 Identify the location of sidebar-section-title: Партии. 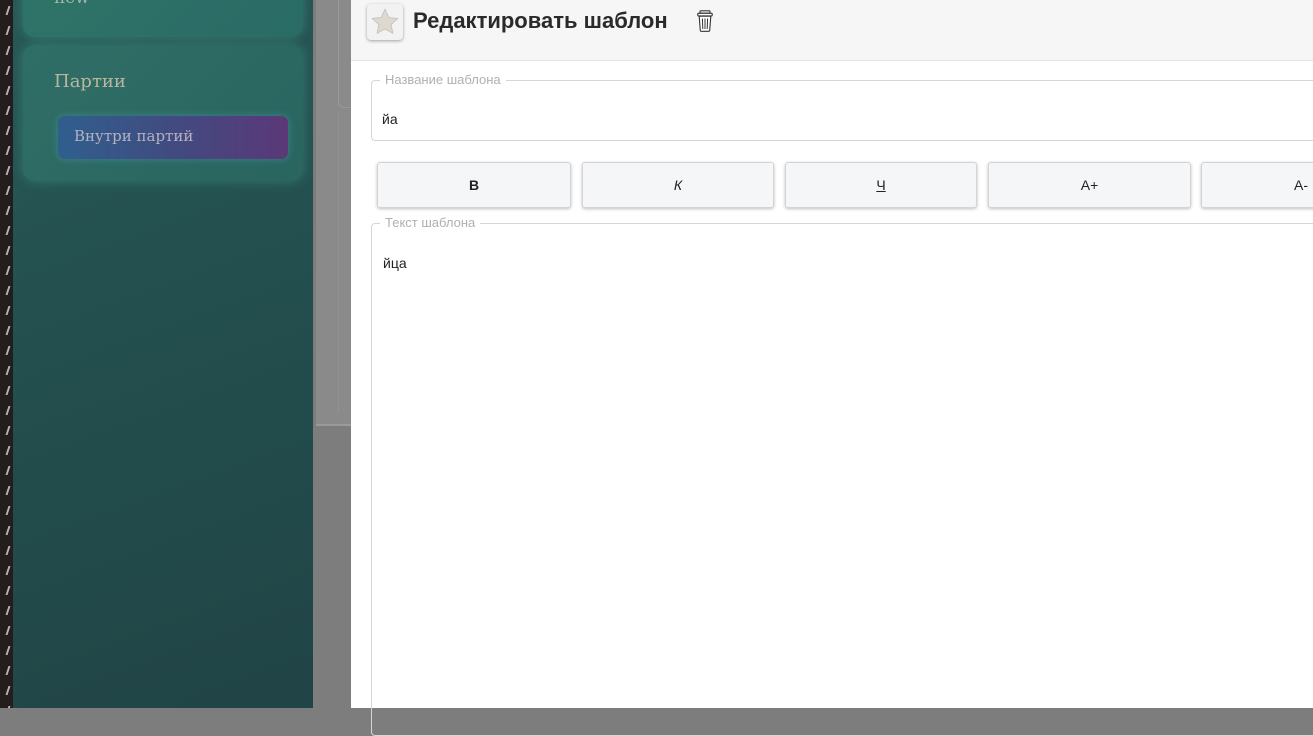
(90, 81).